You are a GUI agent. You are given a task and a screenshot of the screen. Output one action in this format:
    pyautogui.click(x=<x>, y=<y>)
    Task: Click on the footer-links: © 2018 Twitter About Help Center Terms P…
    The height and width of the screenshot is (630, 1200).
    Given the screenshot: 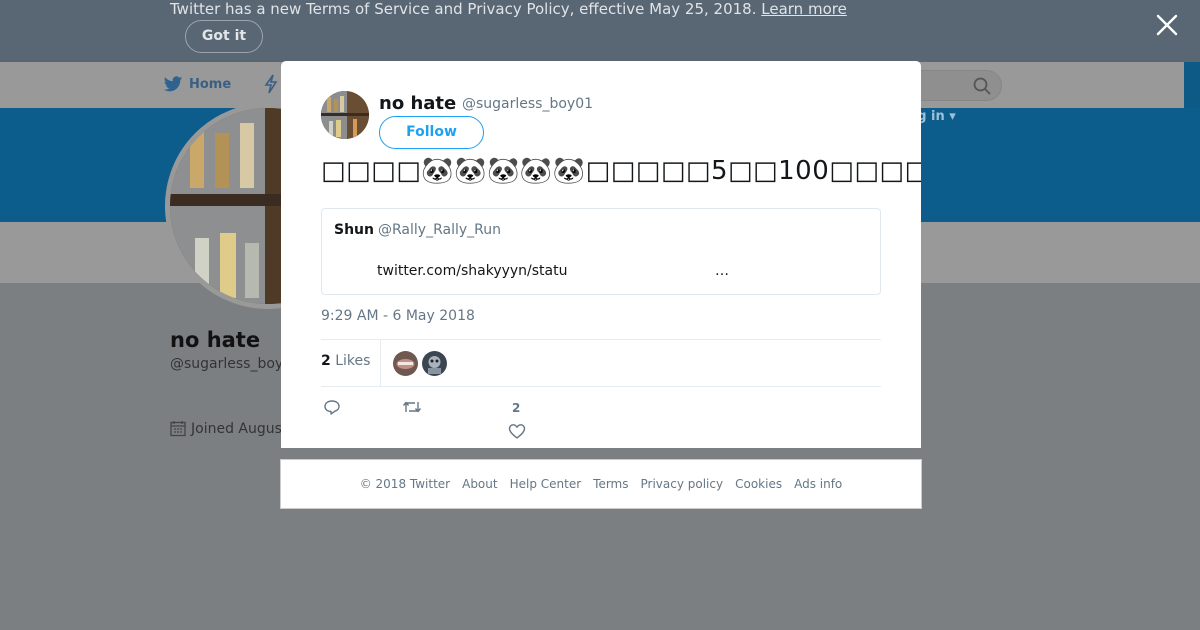 What is the action you would take?
    pyautogui.click(x=601, y=484)
    